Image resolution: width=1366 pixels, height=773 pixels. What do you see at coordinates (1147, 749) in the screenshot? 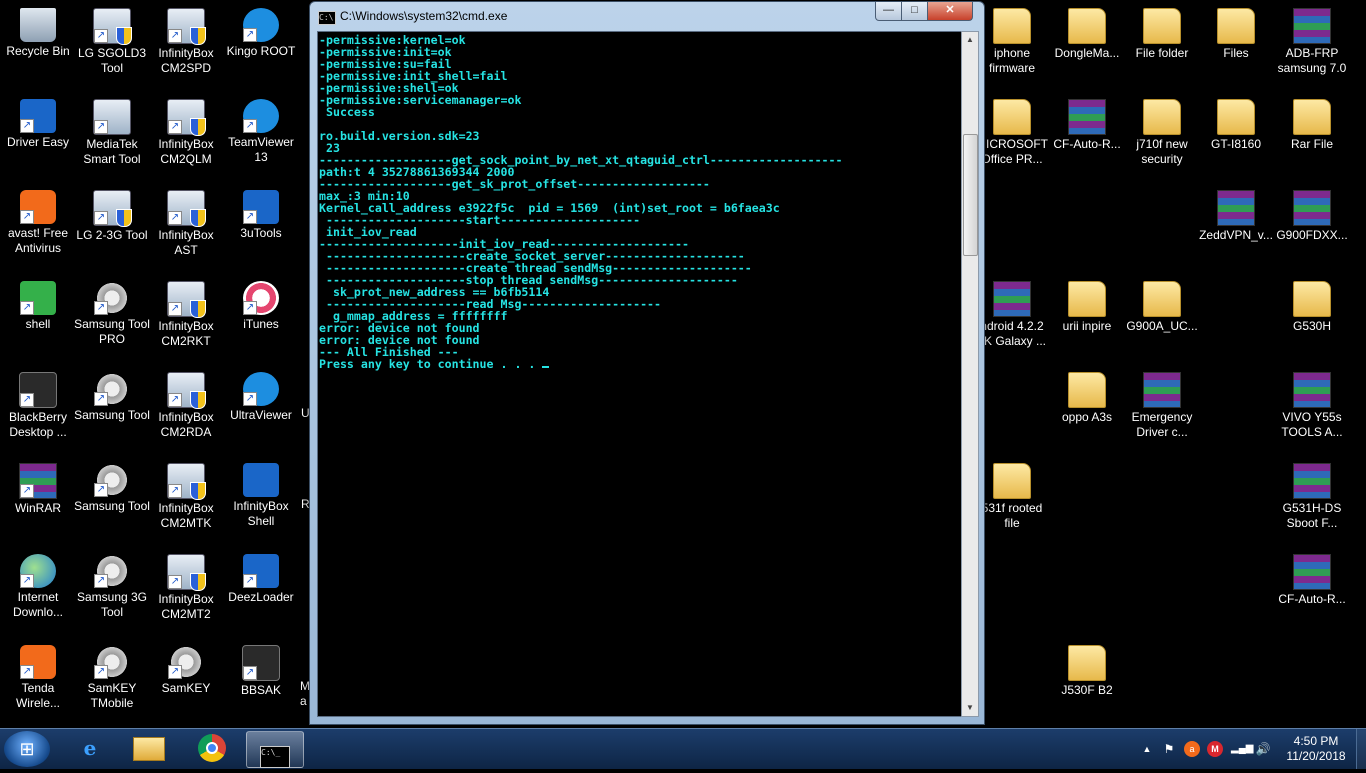
I see `show-hidden-icons-icon: ▲` at bounding box center [1147, 749].